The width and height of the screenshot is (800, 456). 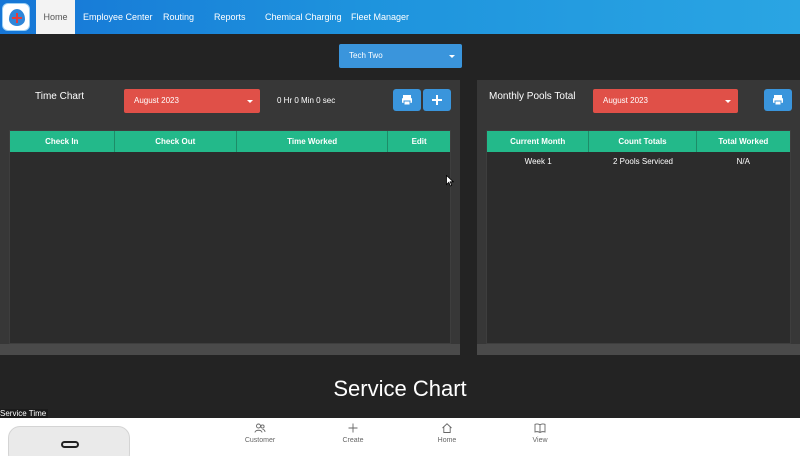 I want to click on table-cell: Week 1, so click(x=538, y=161).